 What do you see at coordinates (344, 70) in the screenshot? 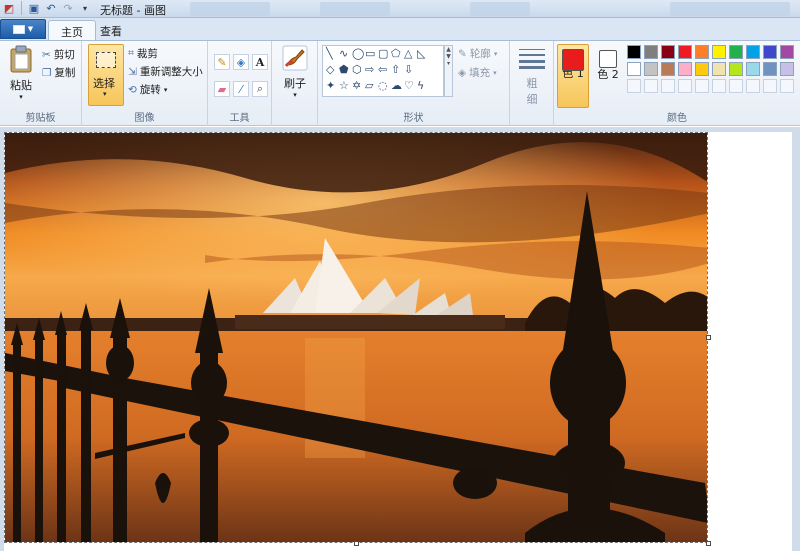
I see `pentagon-shape-icon: ⬟` at bounding box center [344, 70].